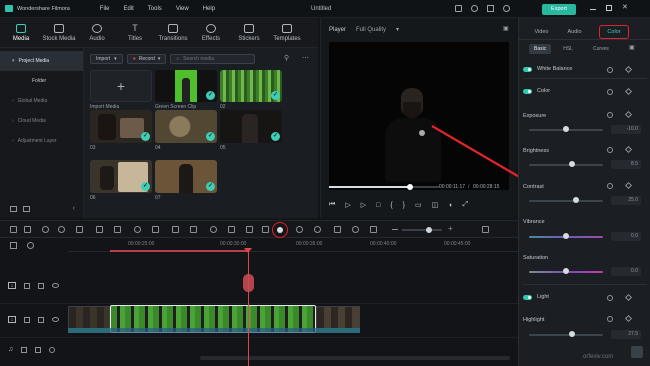 This screenshot has width=650, height=366. I want to click on media-clip-04: ✓, so click(186, 126).